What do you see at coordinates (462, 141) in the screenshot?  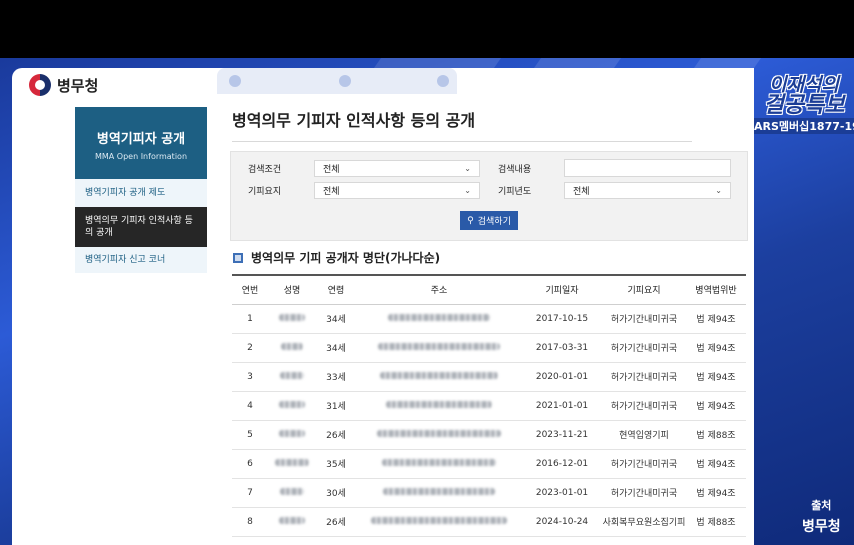 I see `title-divider` at bounding box center [462, 141].